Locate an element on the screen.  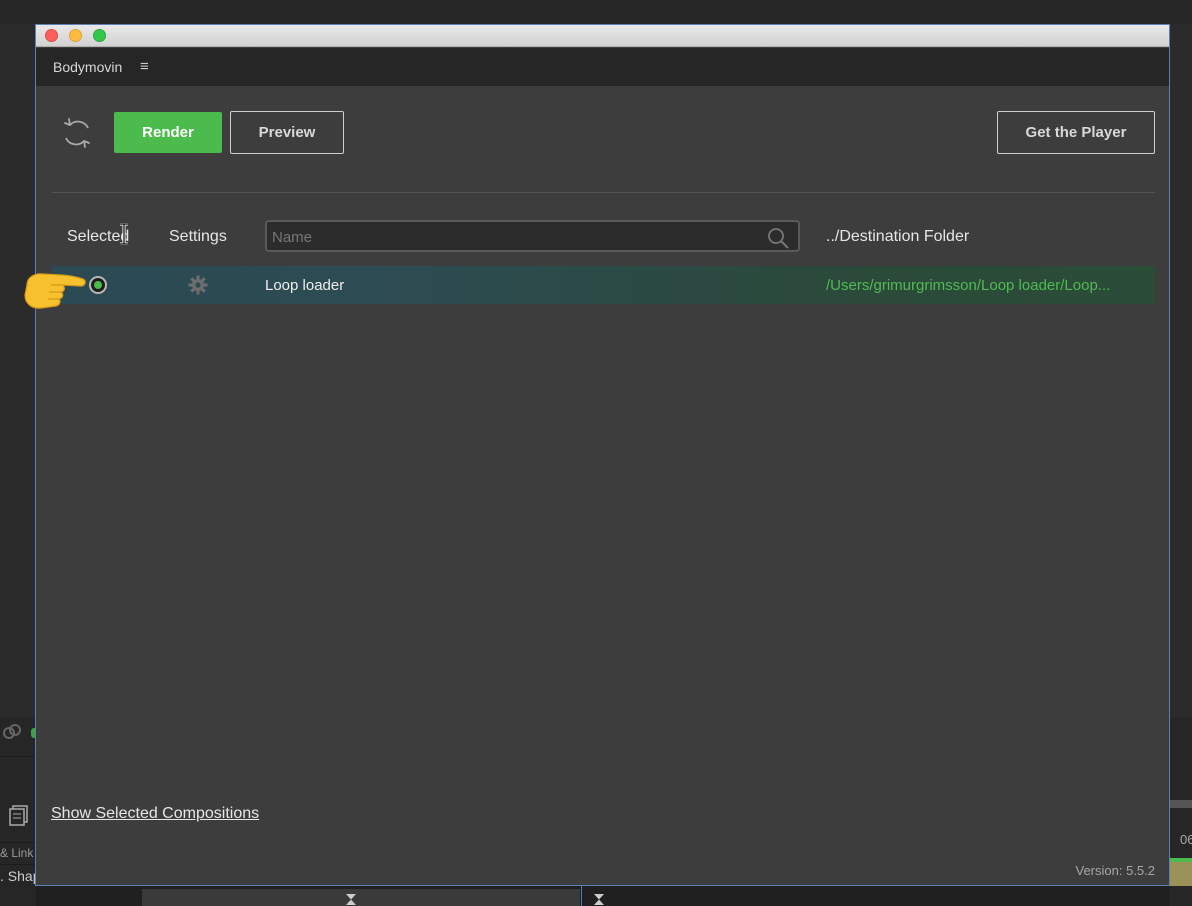
search-field is located at coordinates (532, 236).